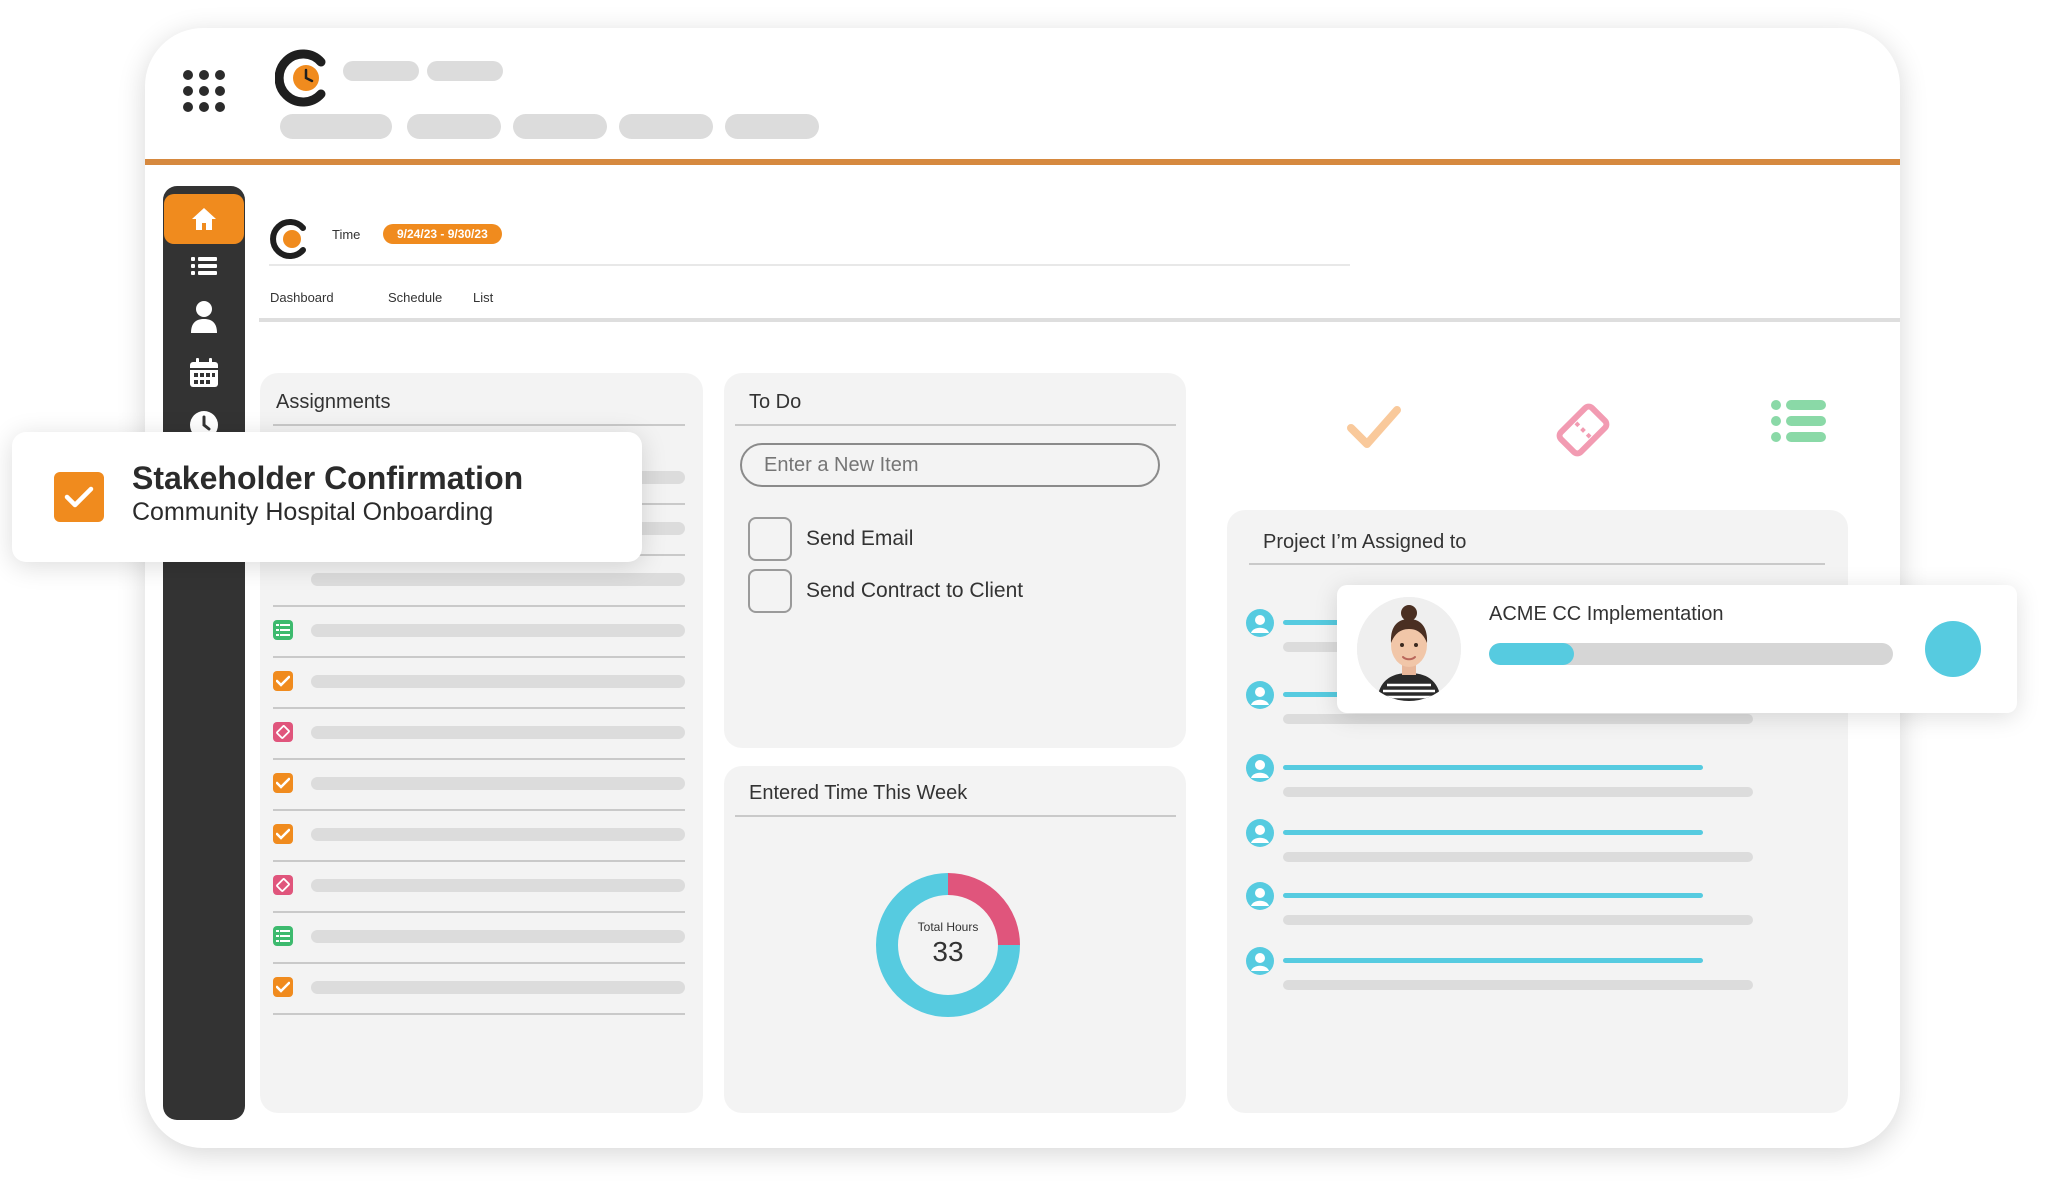 The image size is (2048, 1203). What do you see at coordinates (1079, 320) in the screenshot?
I see `tabs-divider` at bounding box center [1079, 320].